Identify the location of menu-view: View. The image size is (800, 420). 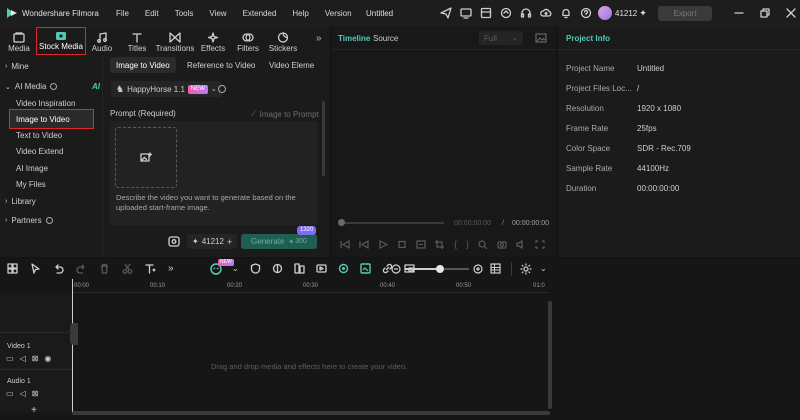
(217, 13).